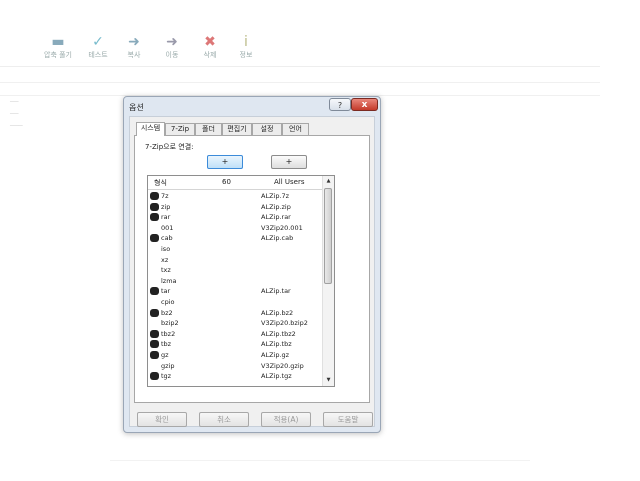 This screenshot has height=481, width=640. I want to click on tab-editor: 편집기, so click(237, 129).